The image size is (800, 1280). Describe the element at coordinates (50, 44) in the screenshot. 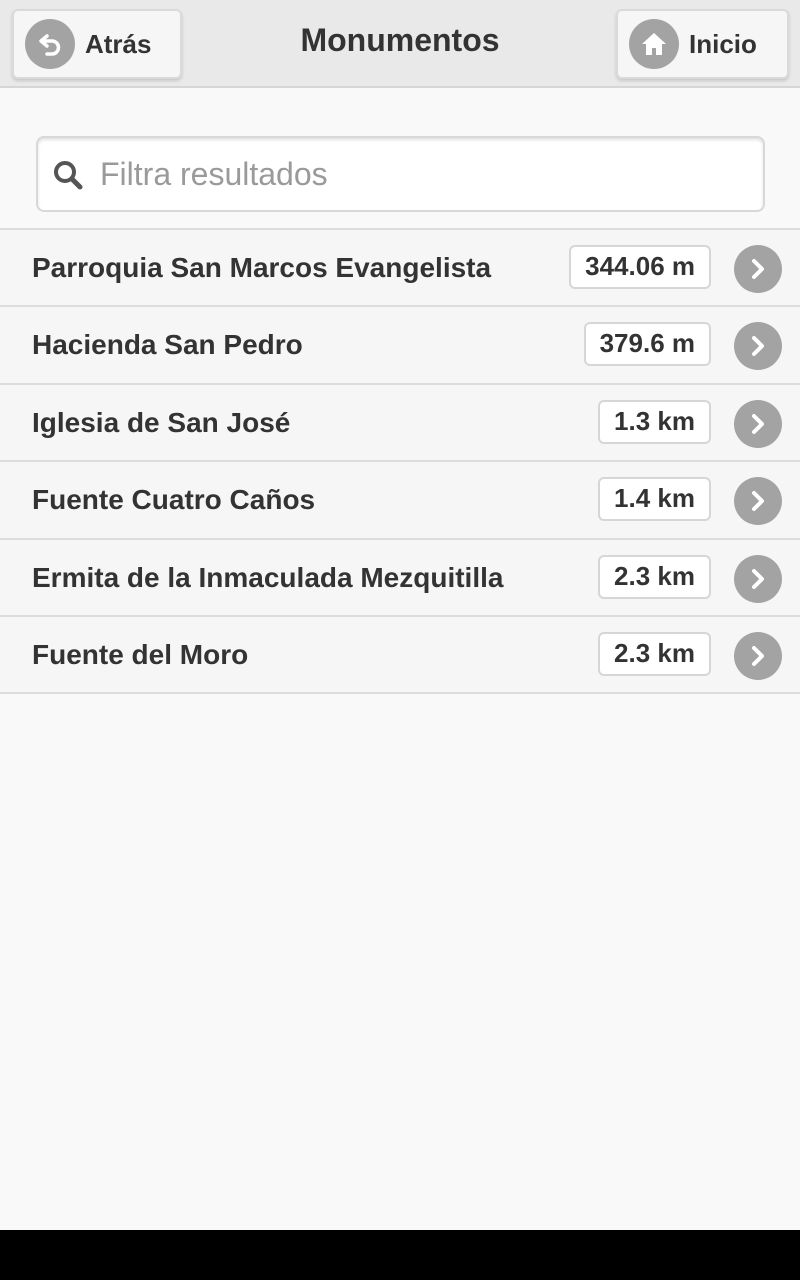

I see `back-arrow-icon` at that location.